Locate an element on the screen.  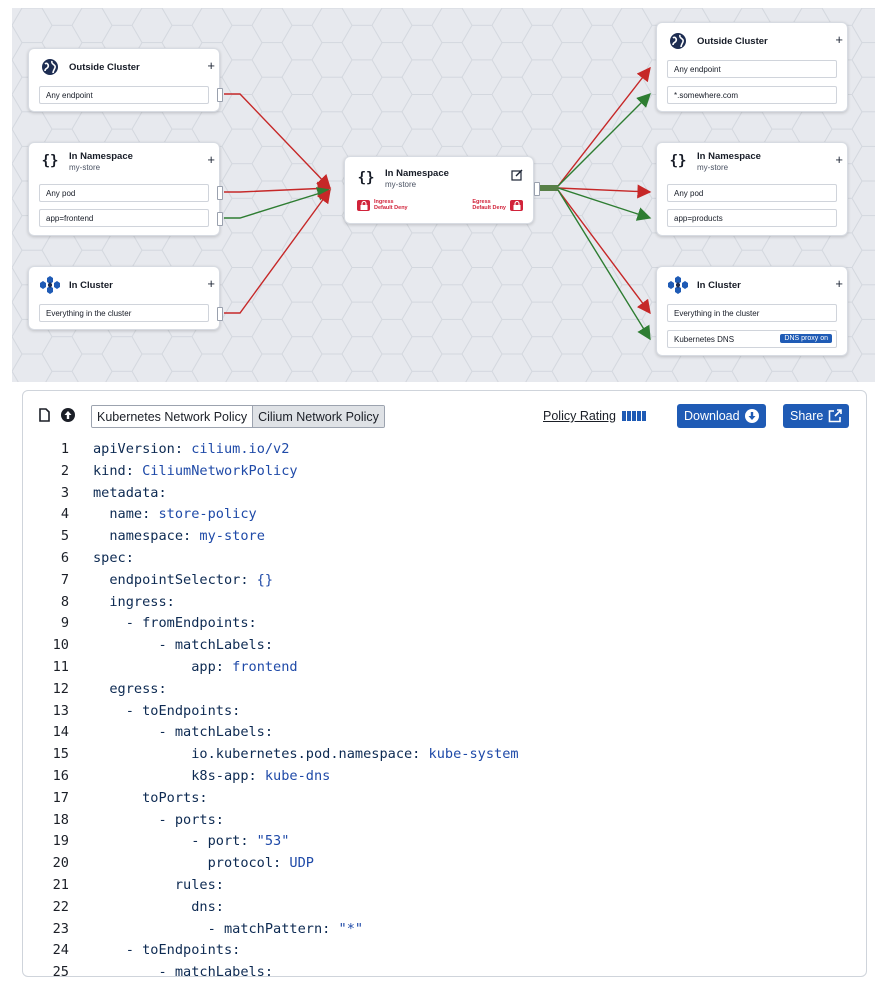
left-in-cluster-card: In Cluster + Everything in the cluster is located at coordinates (124, 298).